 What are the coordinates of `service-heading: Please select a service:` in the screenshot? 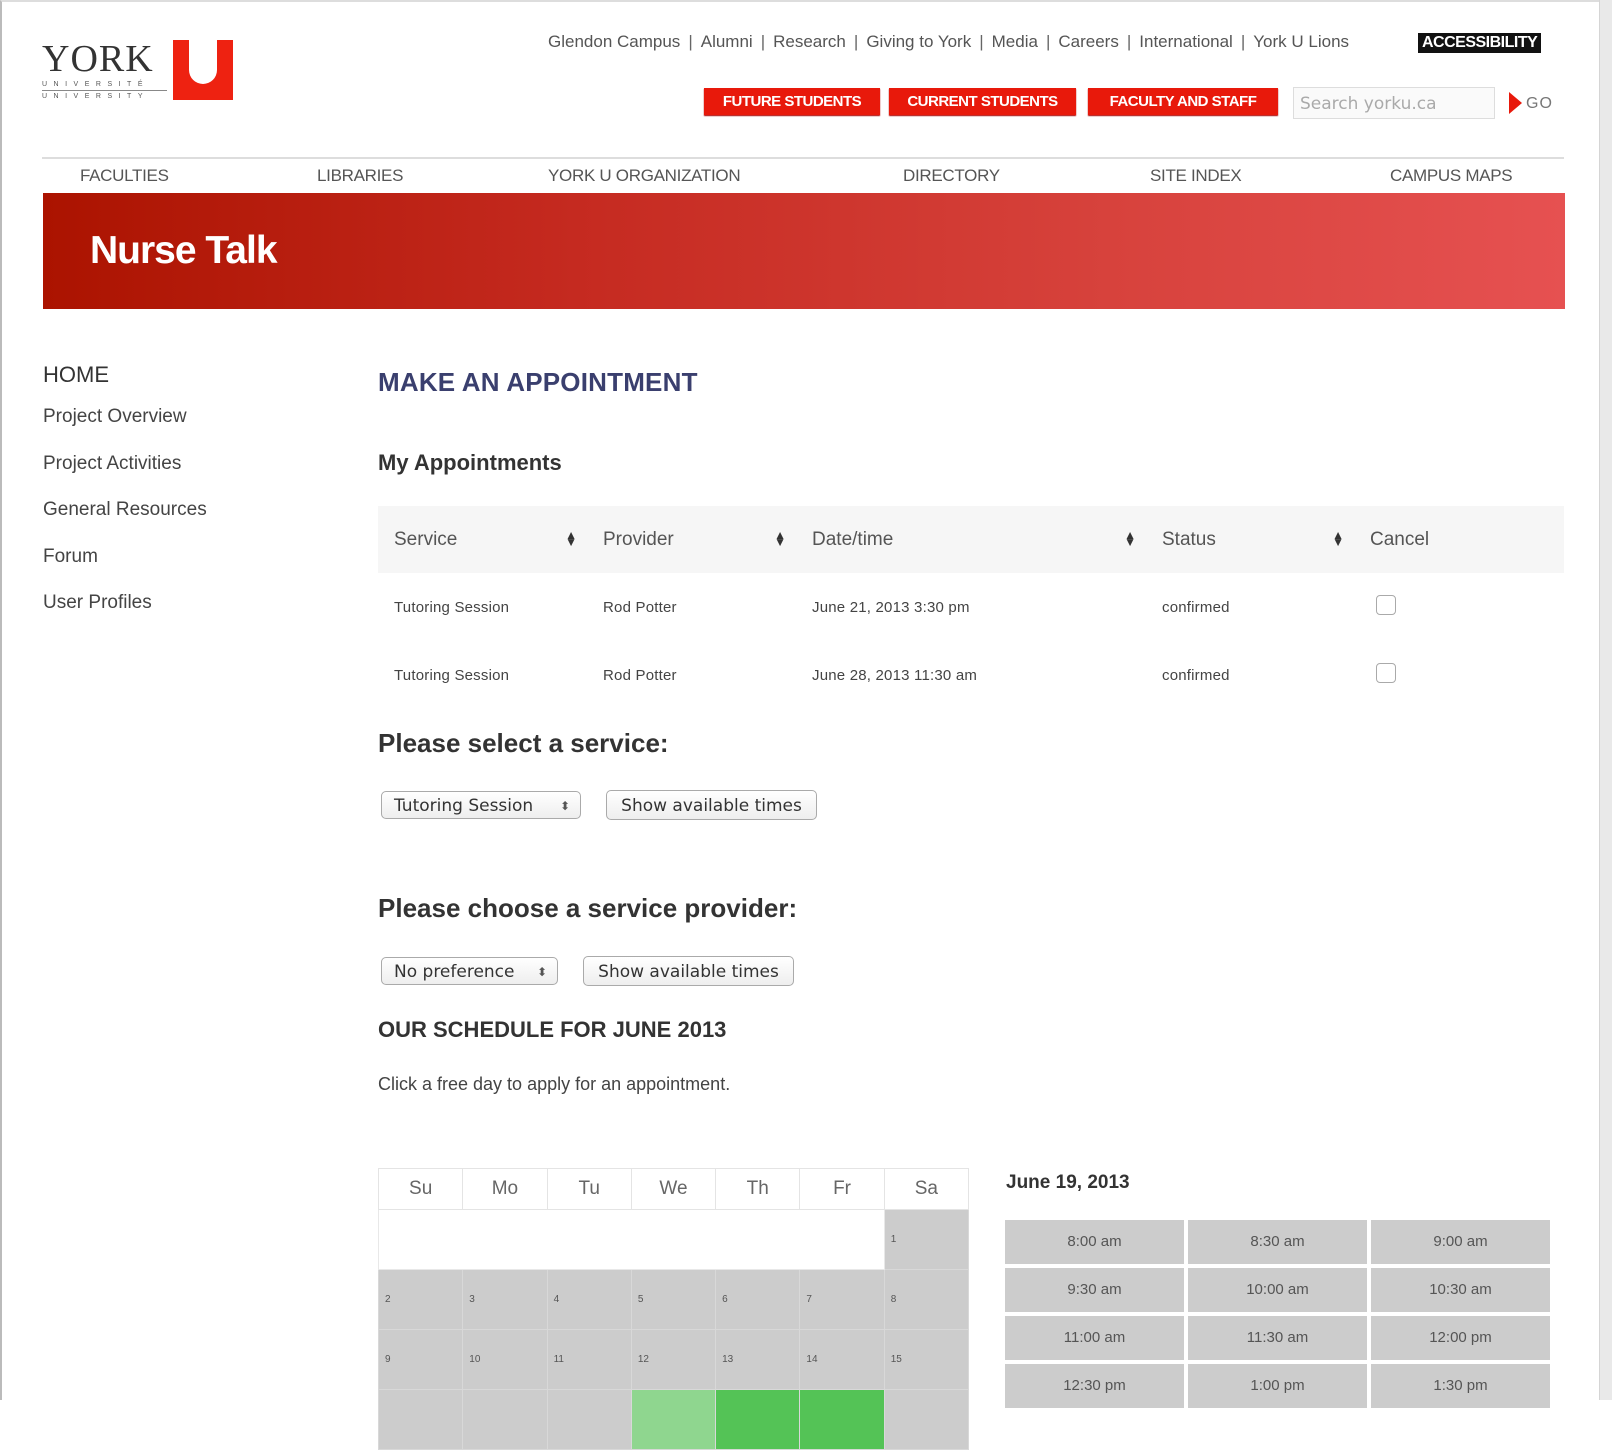 It's located at (523, 743).